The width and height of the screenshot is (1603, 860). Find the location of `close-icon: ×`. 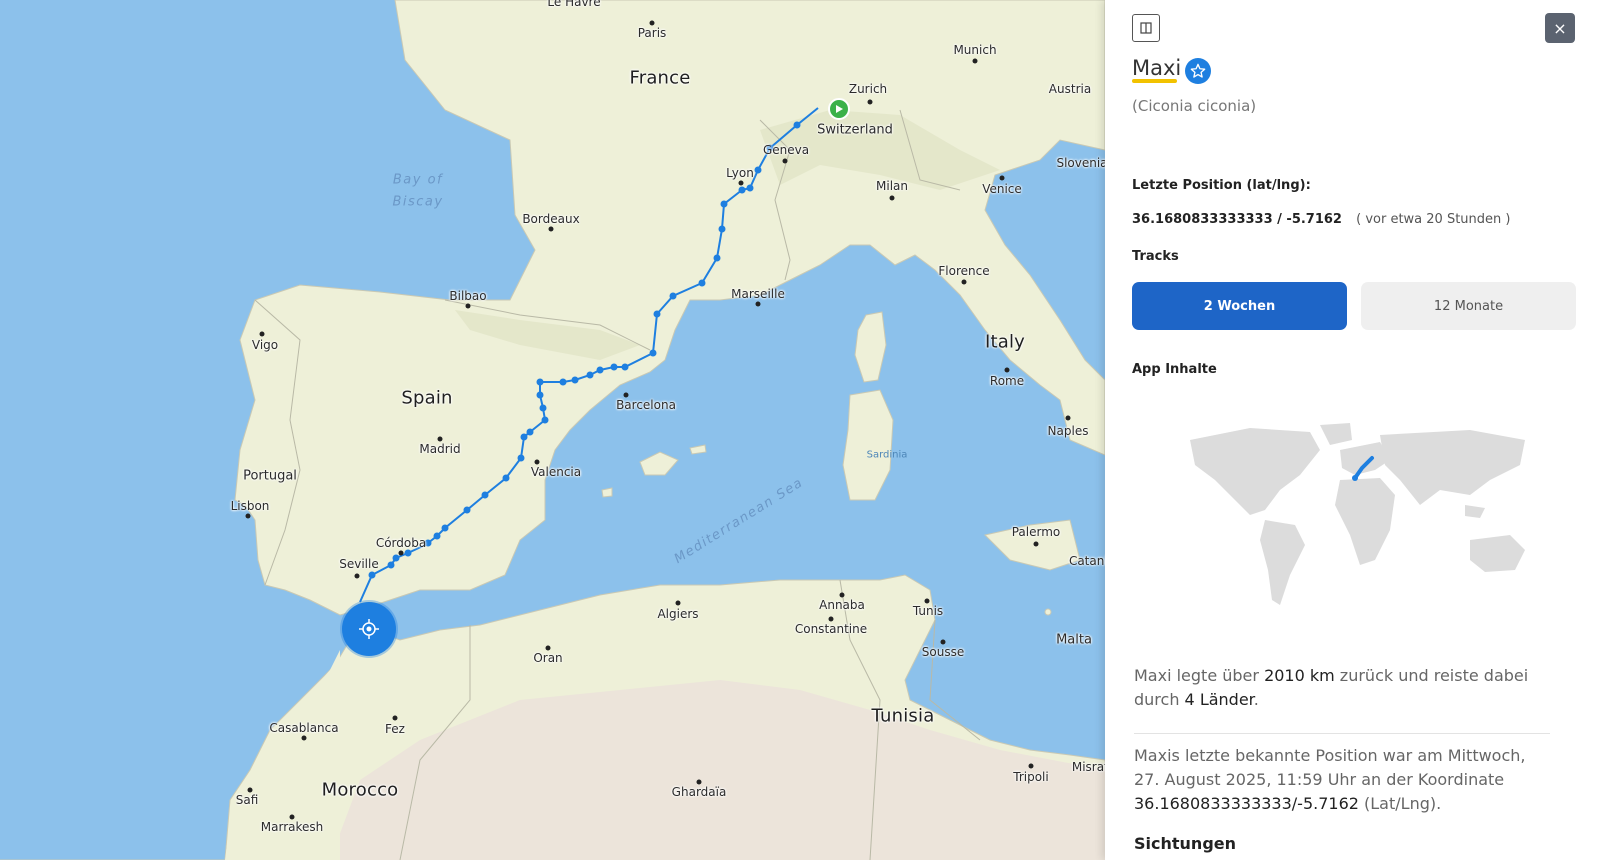

close-icon: × is located at coordinates (1560, 28).